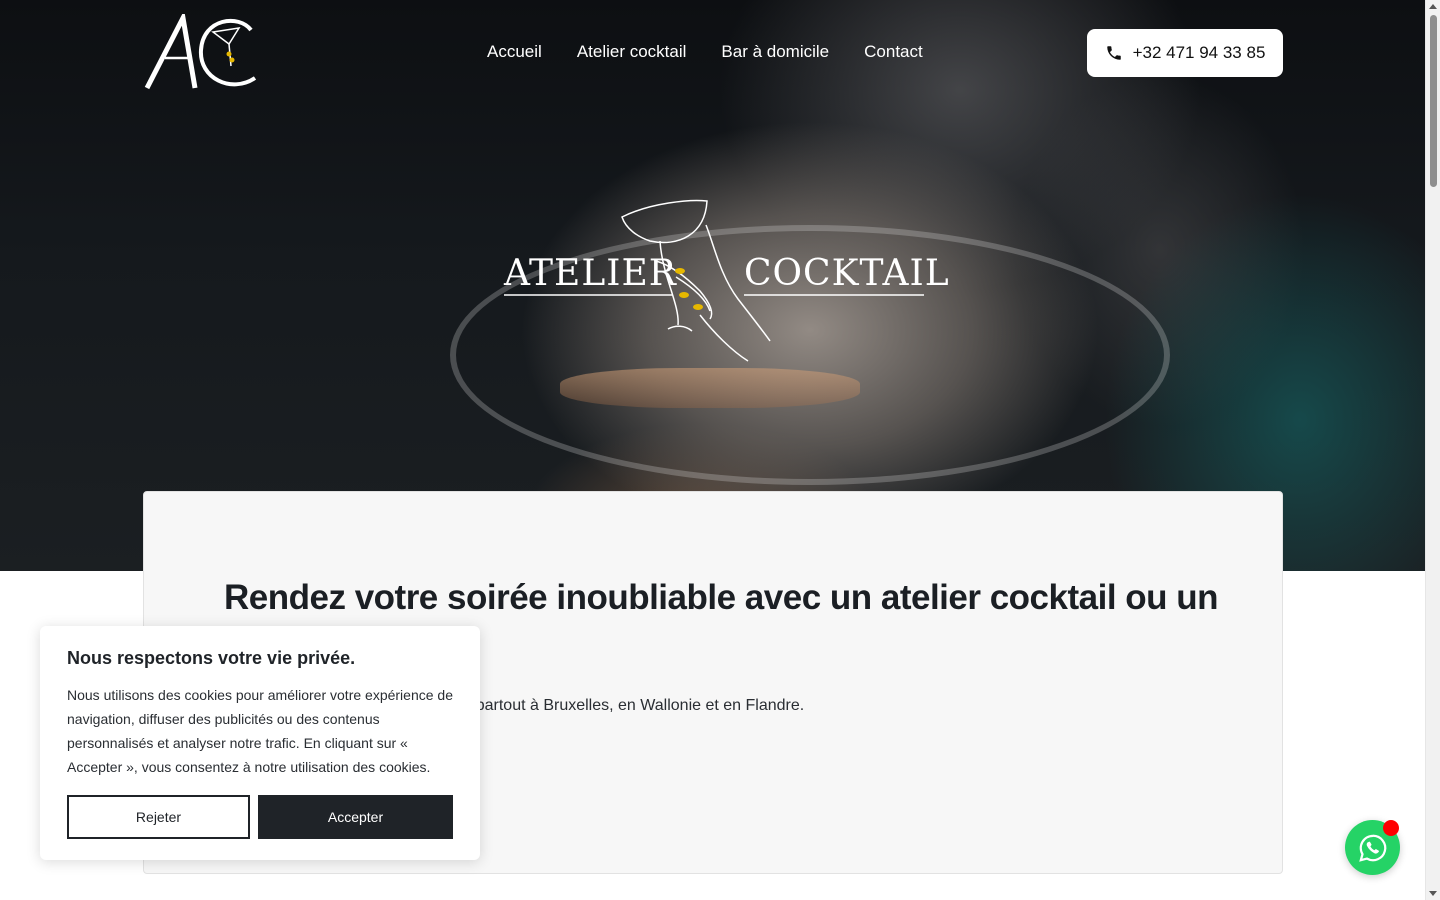 The width and height of the screenshot is (1440, 900). Describe the element at coordinates (775, 52) in the screenshot. I see `nav-item-bar-a-domicile: Bar à domicile` at that location.